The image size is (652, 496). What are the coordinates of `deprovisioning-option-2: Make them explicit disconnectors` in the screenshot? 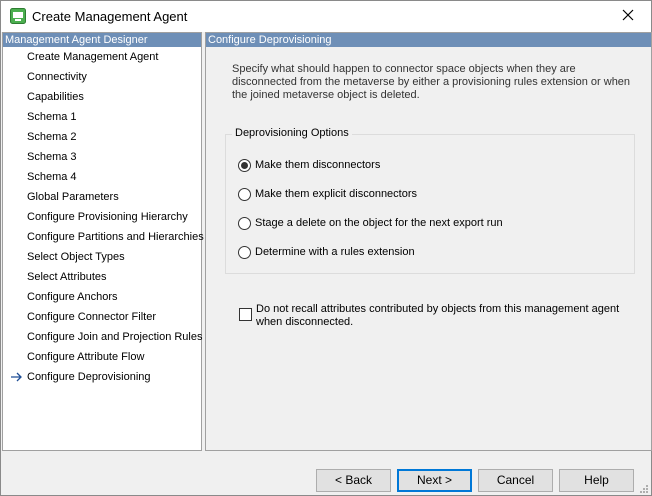 It's located at (327, 194).